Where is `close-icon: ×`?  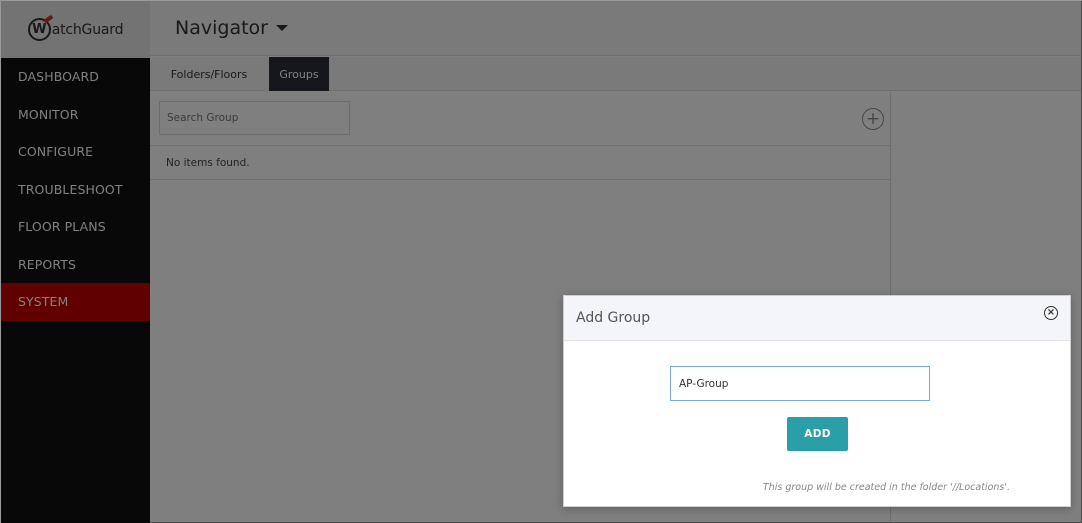 close-icon: × is located at coordinates (1051, 313).